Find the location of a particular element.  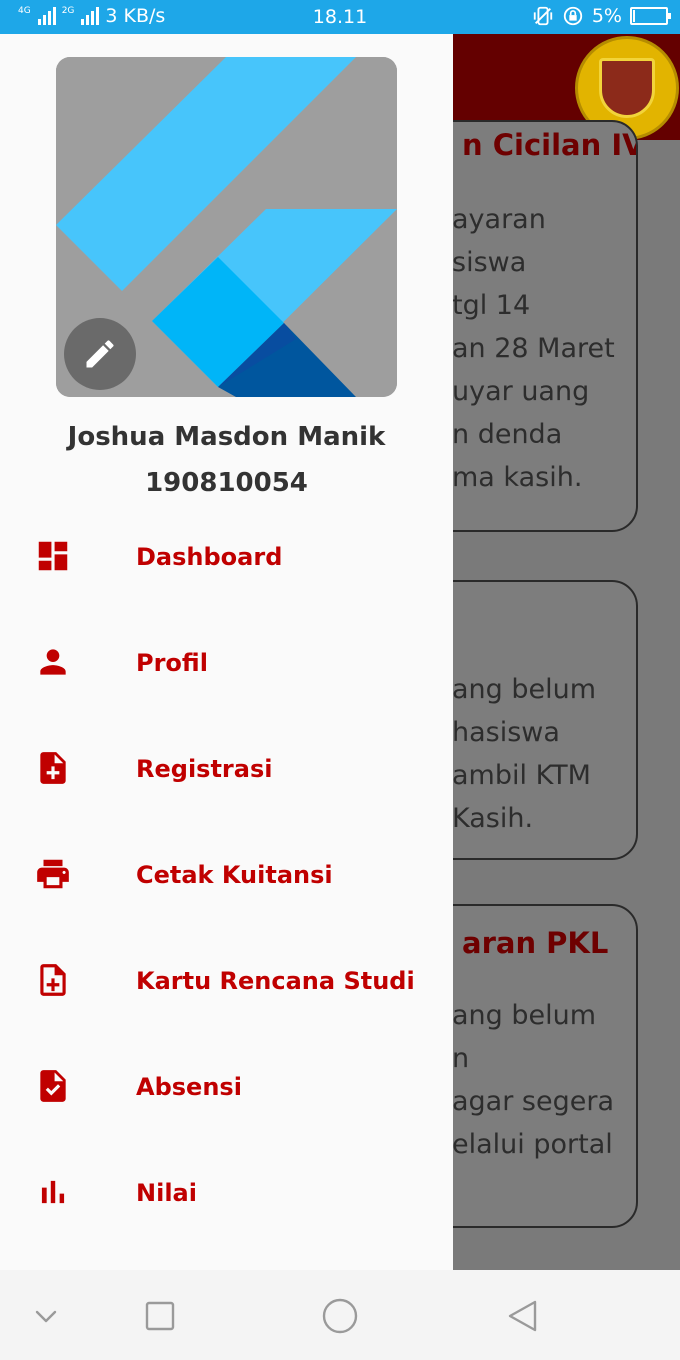

battery-icon is located at coordinates (650, 16).